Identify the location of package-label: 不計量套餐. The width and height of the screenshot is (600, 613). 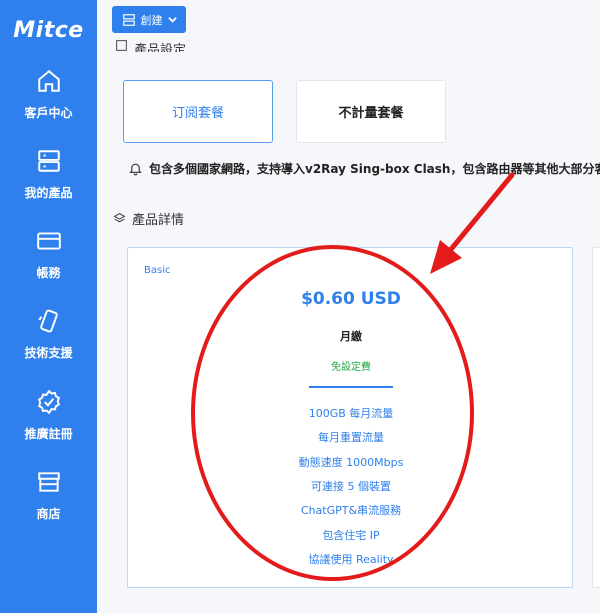
(371, 113).